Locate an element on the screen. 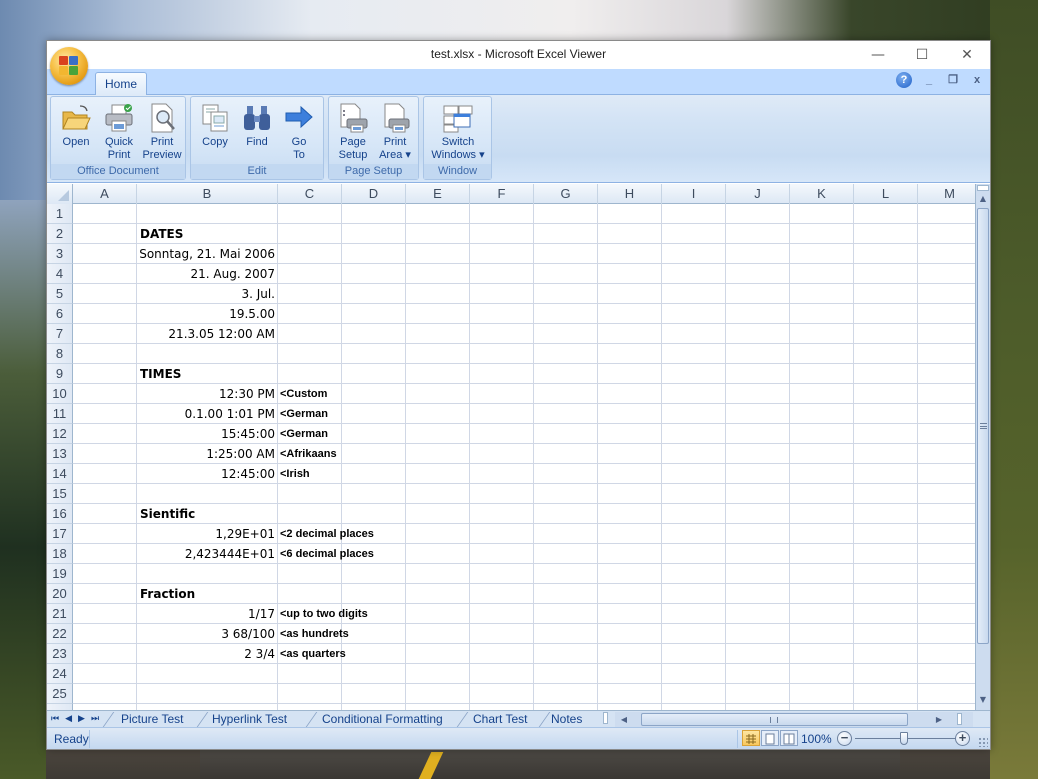 Image resolution: width=1038 pixels, height=779 pixels. sheet-tab-hyperlink-test: Hyperlink Test is located at coordinates (249, 719).